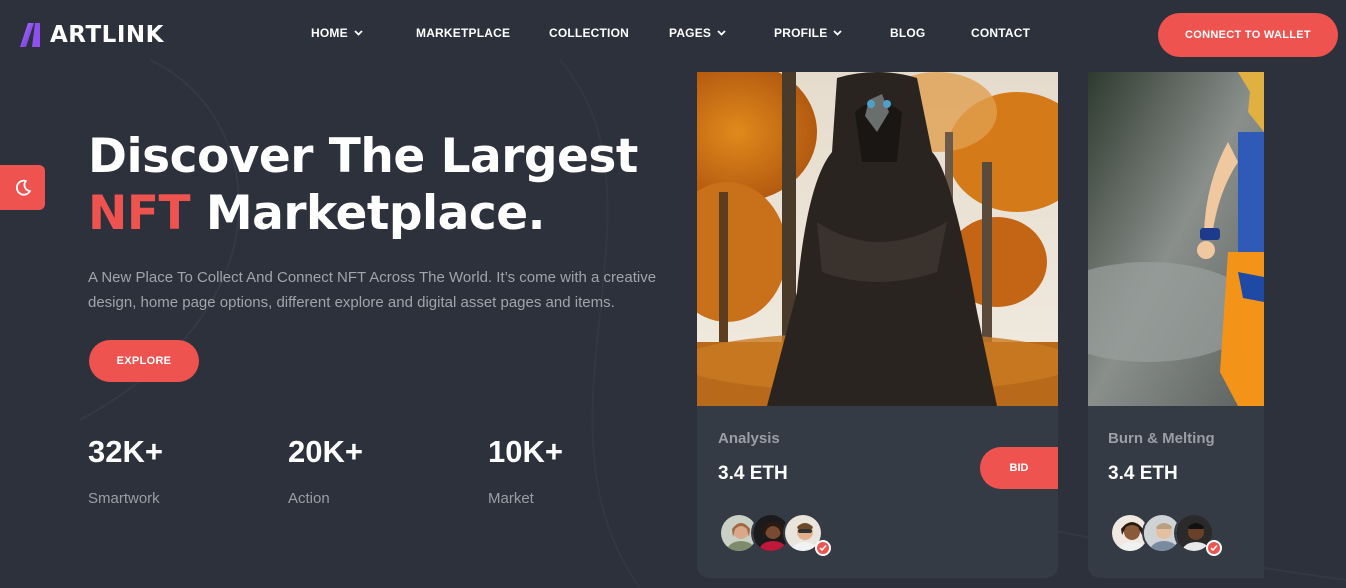 This screenshot has width=1346, height=588. What do you see at coordinates (125, 451) in the screenshot?
I see `stat-value: 32K+` at bounding box center [125, 451].